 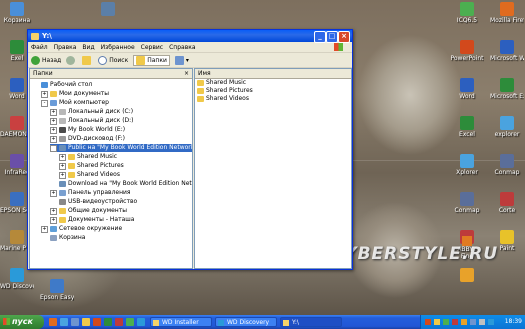 I want to click on menu-edit: Правка, so click(x=65, y=47).